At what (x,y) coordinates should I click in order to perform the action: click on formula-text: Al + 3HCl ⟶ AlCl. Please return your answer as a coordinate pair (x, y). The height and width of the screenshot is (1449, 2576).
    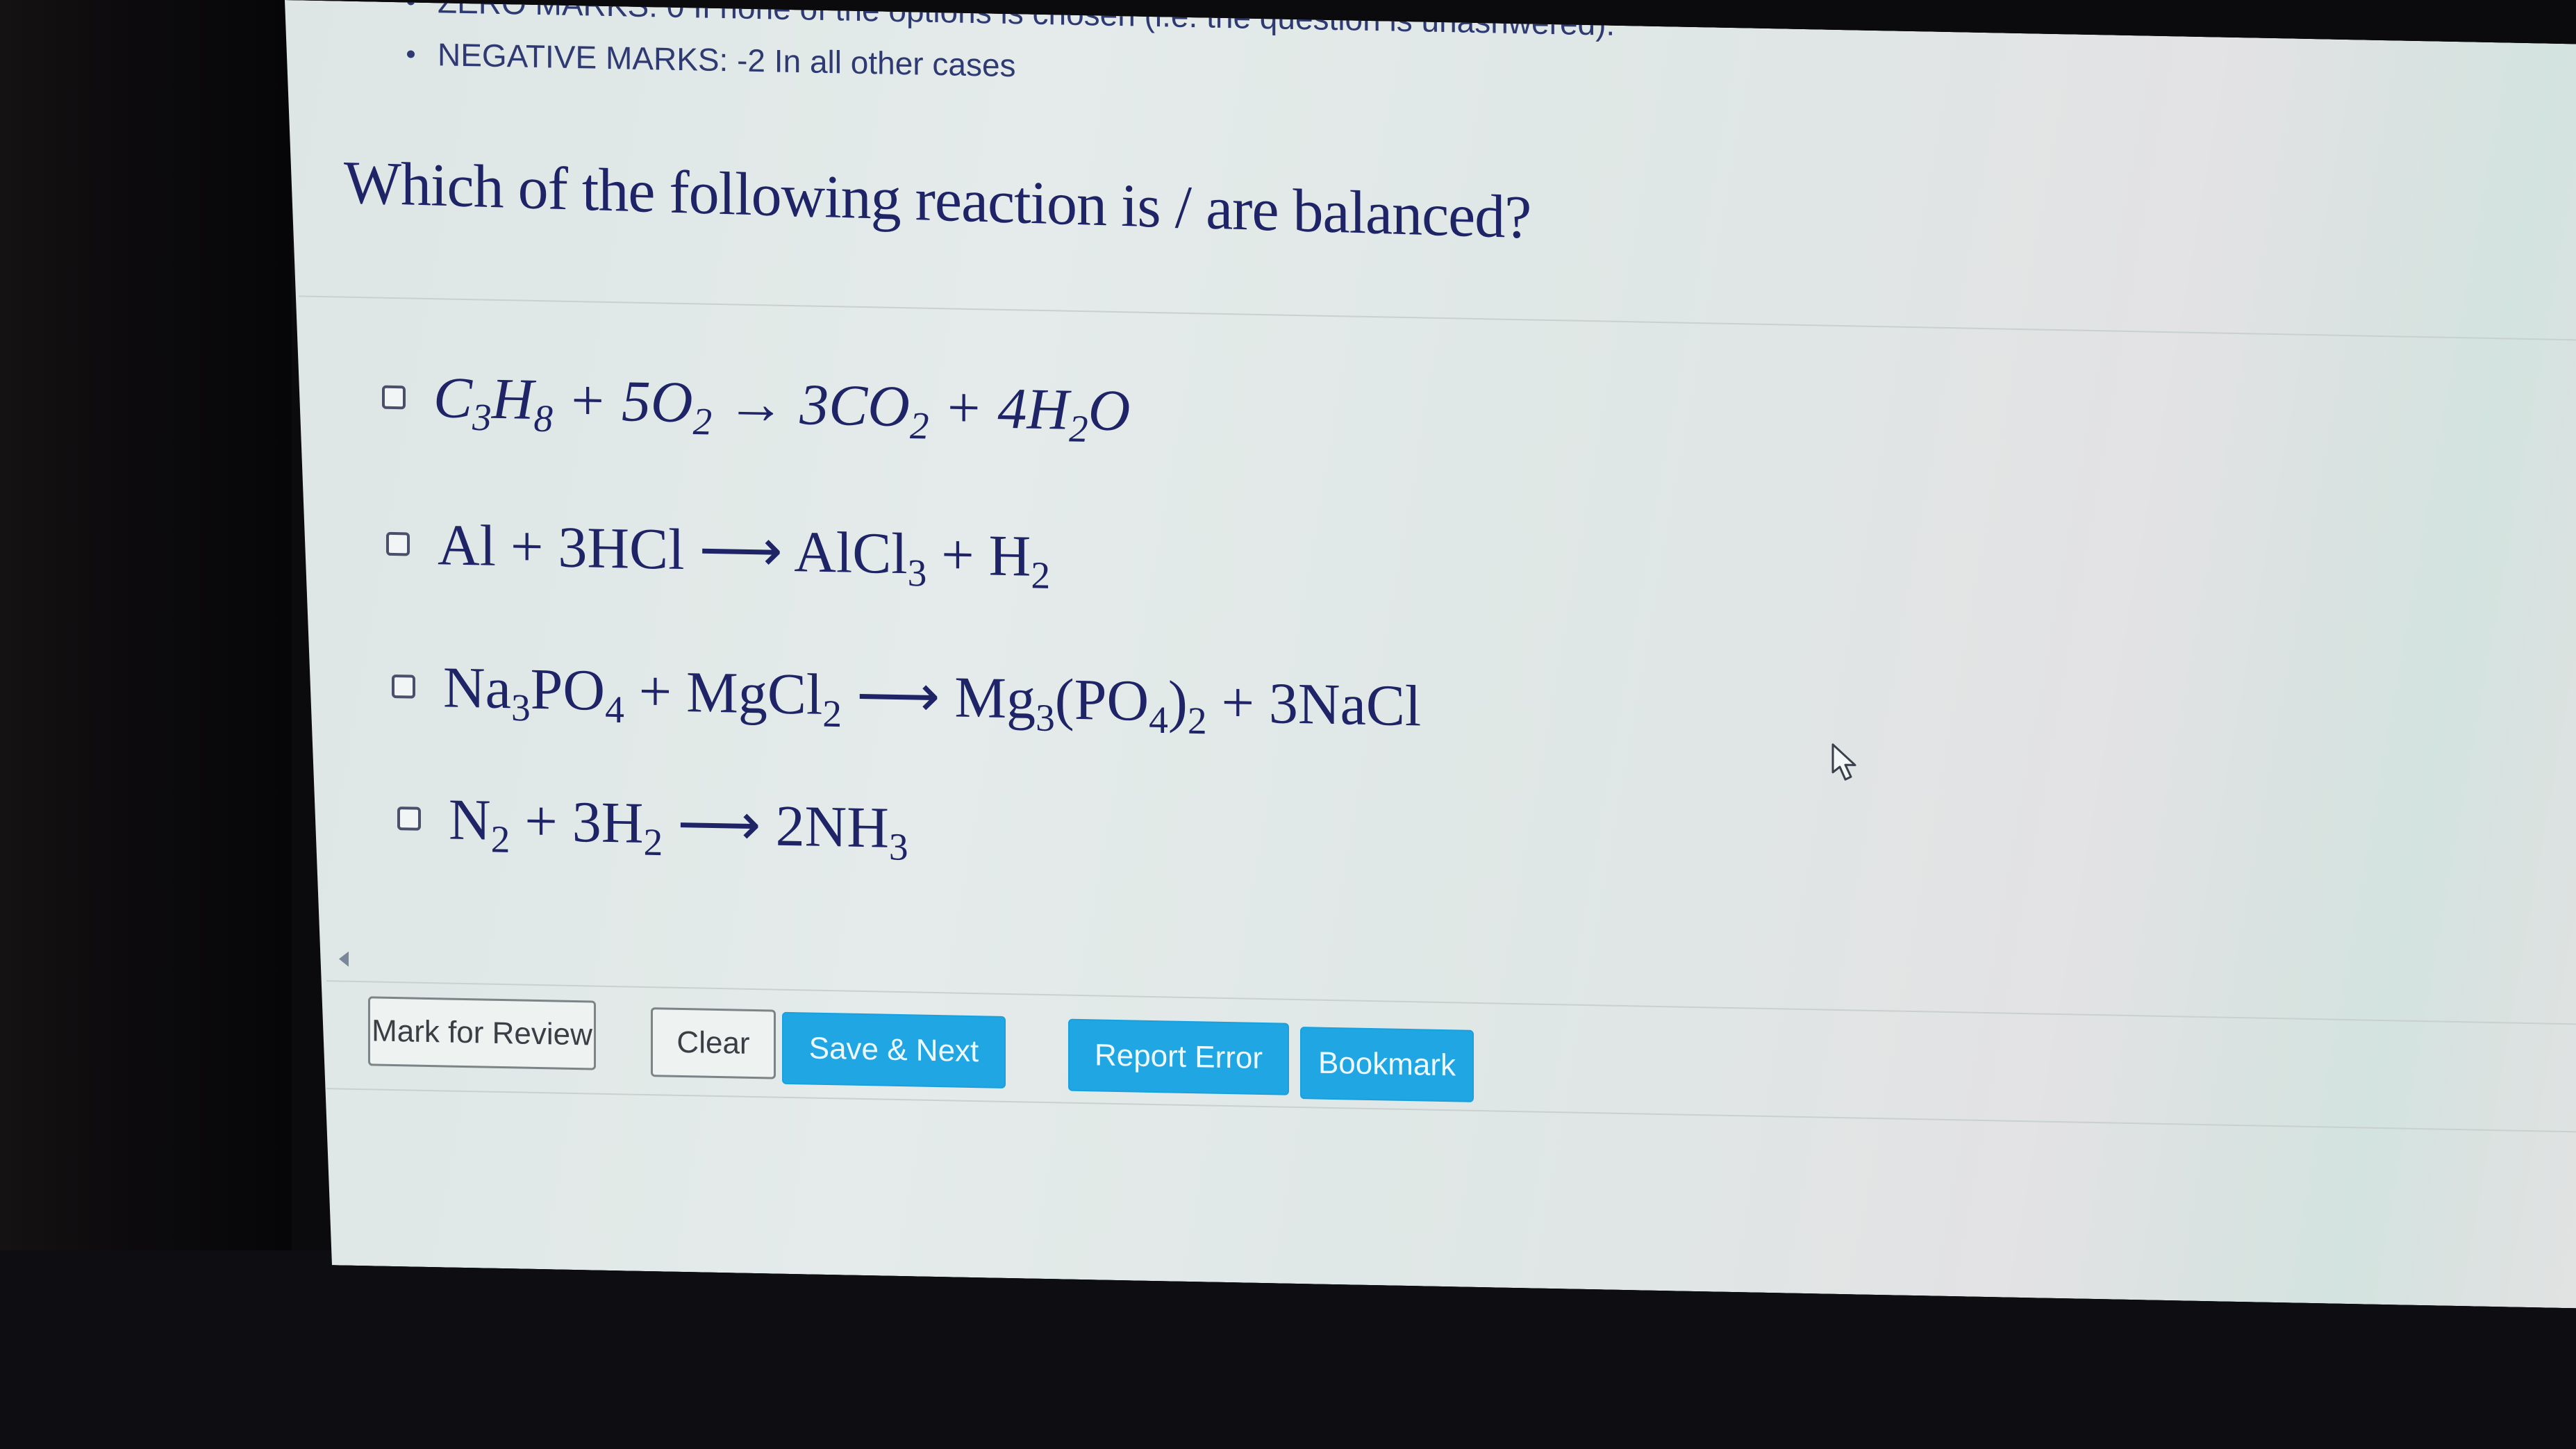
    Looking at the image, I should click on (673, 550).